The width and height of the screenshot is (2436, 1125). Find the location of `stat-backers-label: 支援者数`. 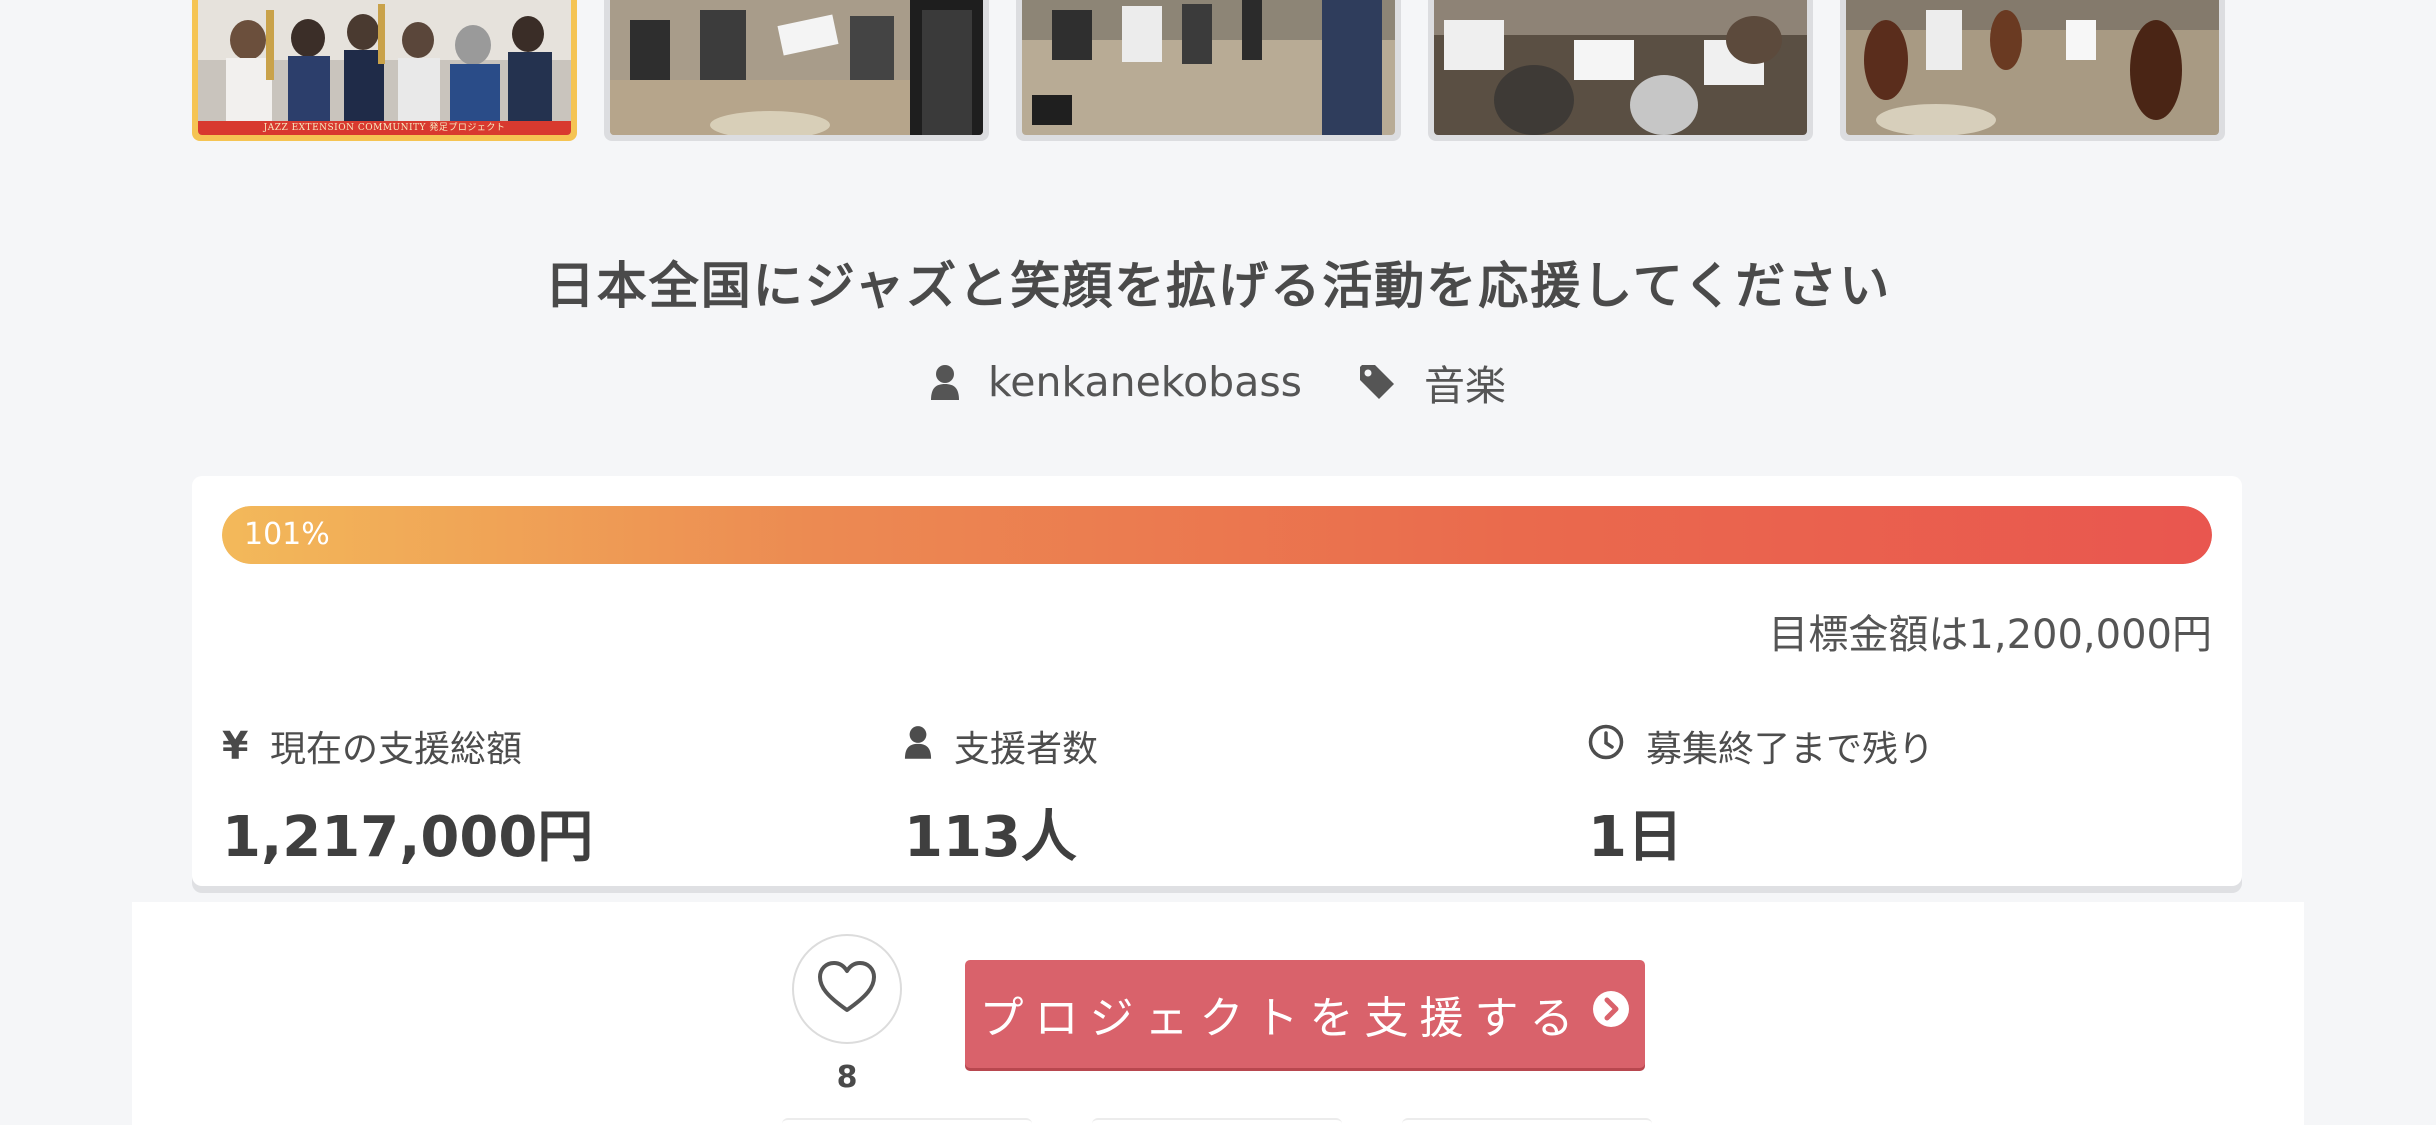

stat-backers-label: 支援者数 is located at coordinates (1026, 749).